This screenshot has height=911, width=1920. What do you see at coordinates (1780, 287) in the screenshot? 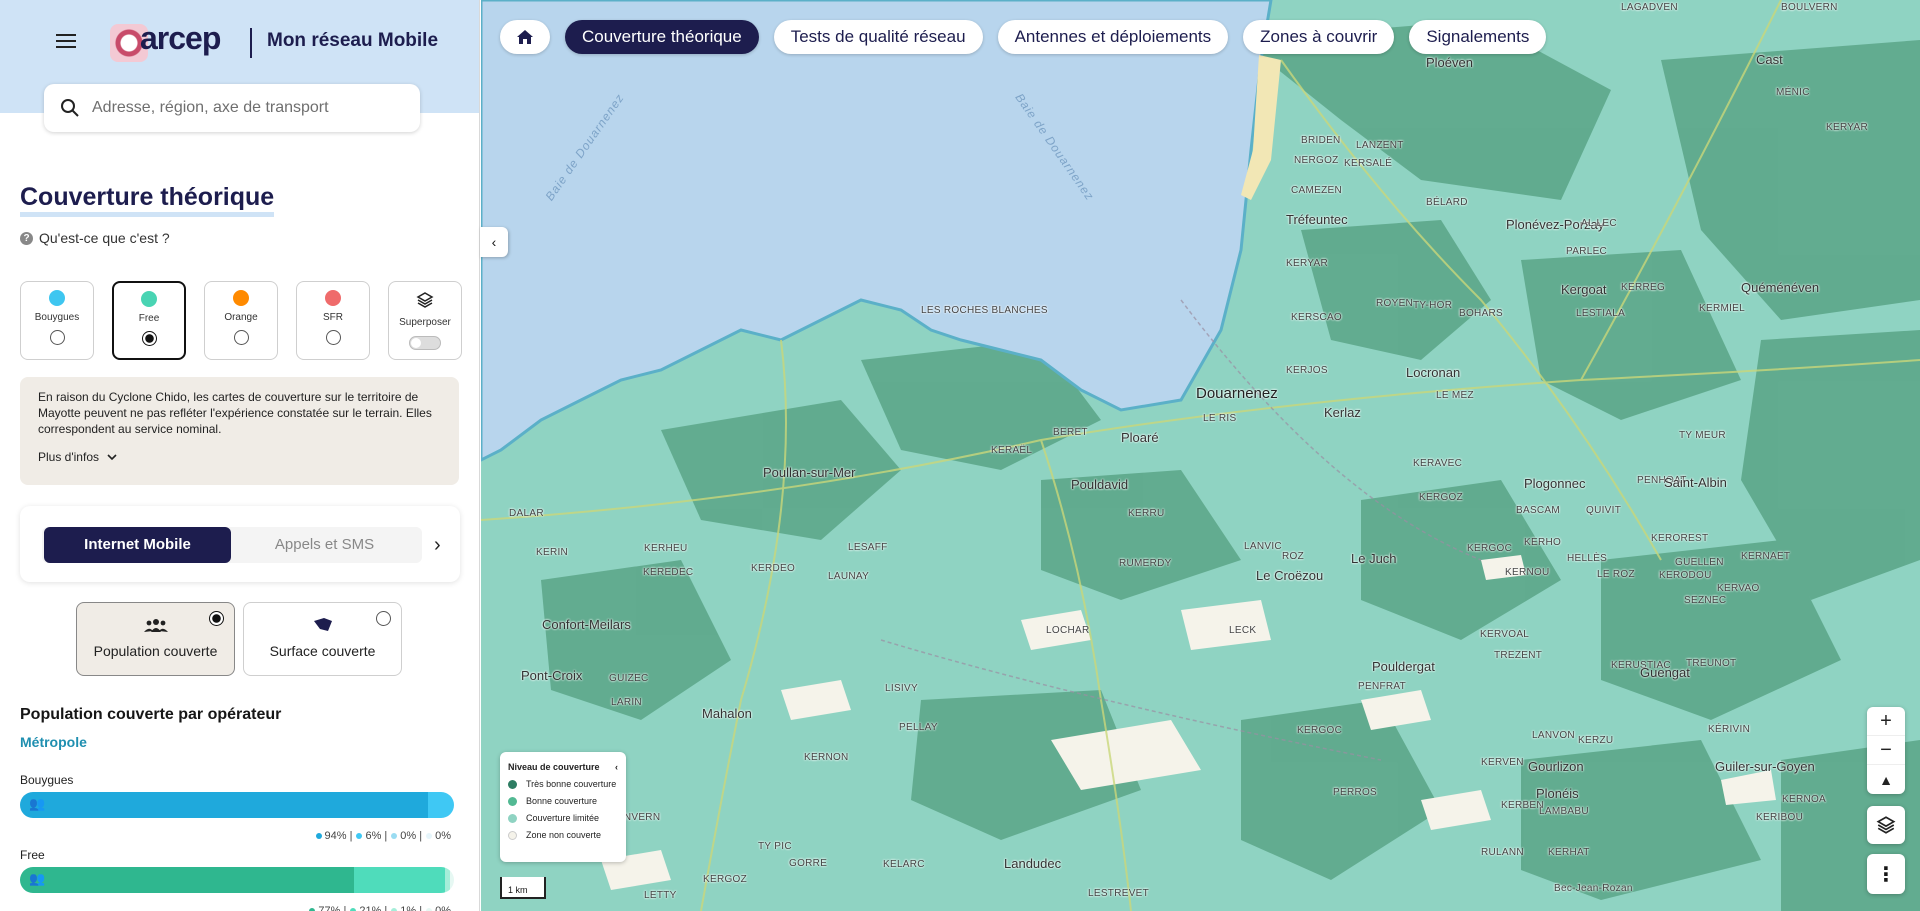
I see `map-place-label: Quéménéven` at bounding box center [1780, 287].